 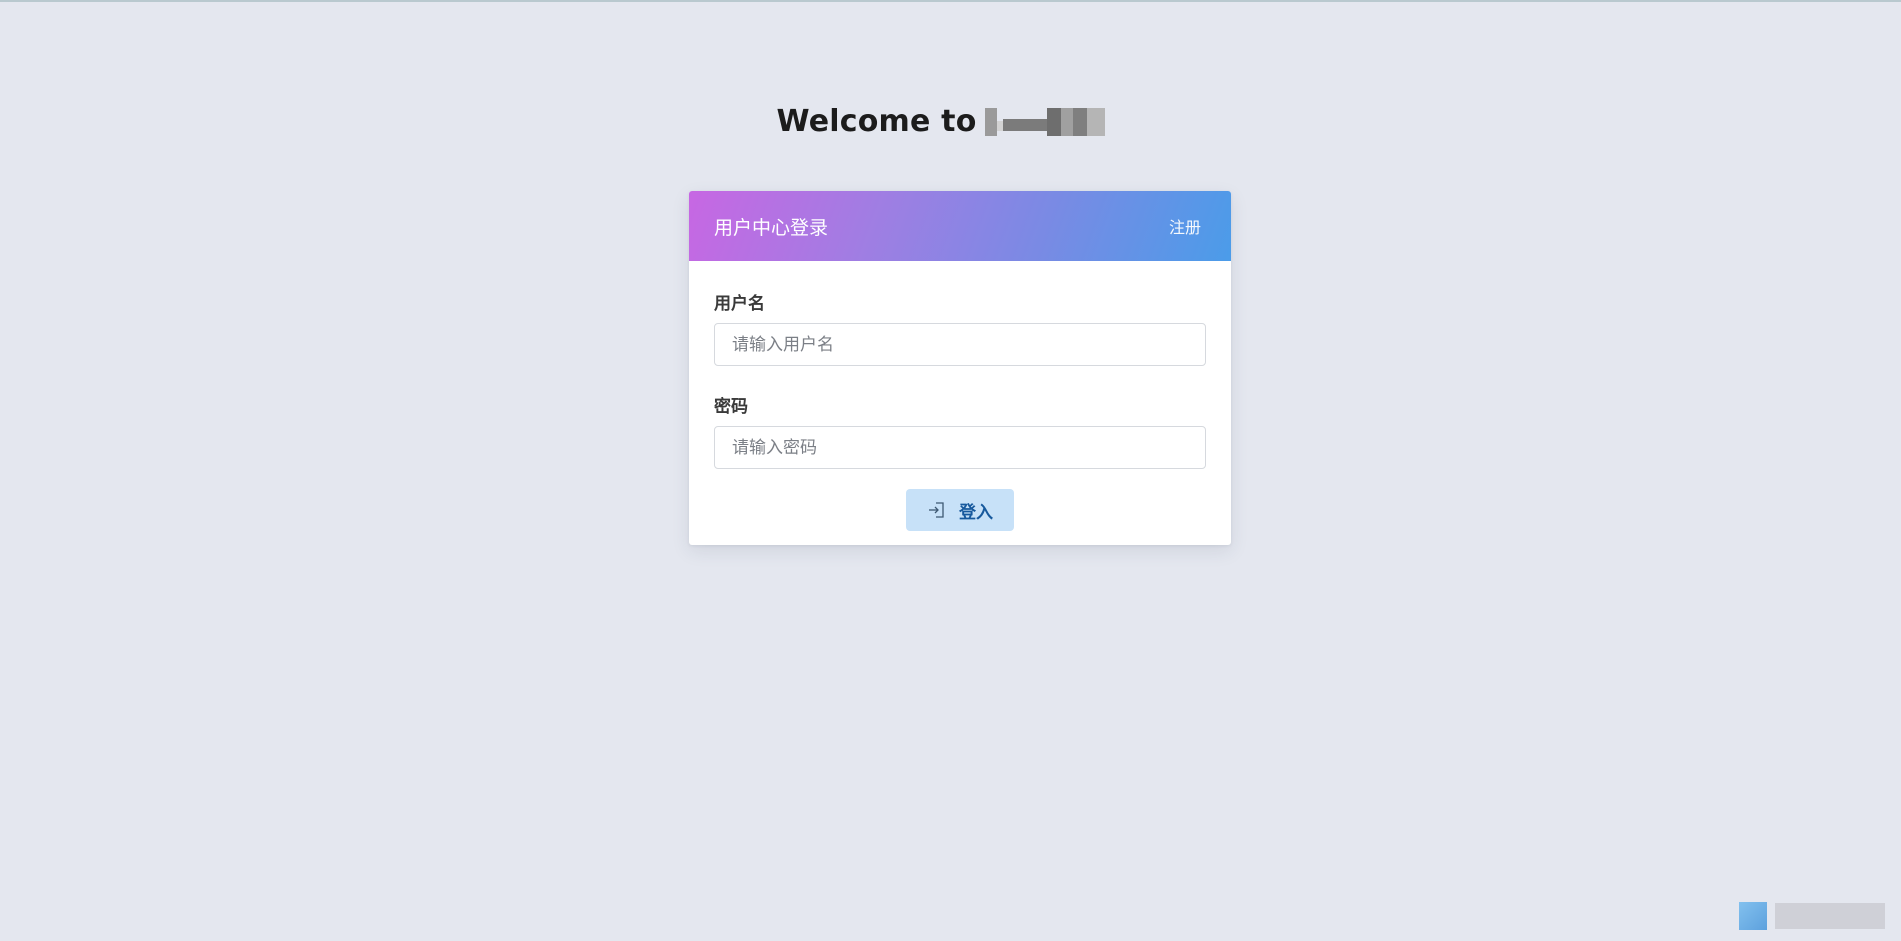 I want to click on login-card: 用户中心登录 注册 用户名 密码 登入, so click(x=960, y=368).